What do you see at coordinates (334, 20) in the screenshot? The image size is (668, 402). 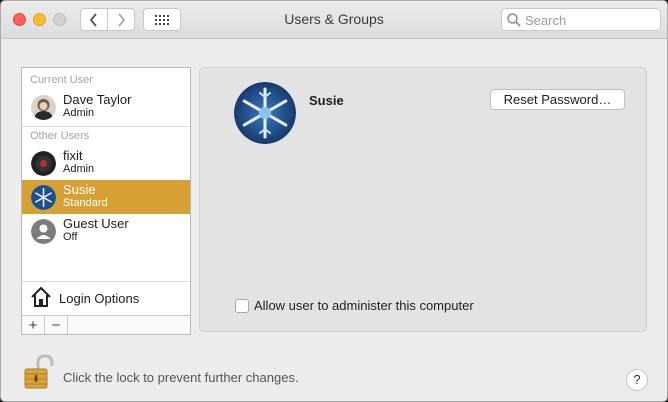 I see `titlebar: Users & Groups Search` at bounding box center [334, 20].